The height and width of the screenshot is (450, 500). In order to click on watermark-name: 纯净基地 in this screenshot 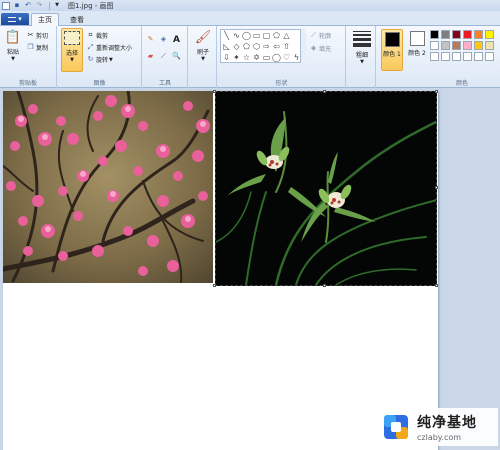, I will do `click(447, 423)`.